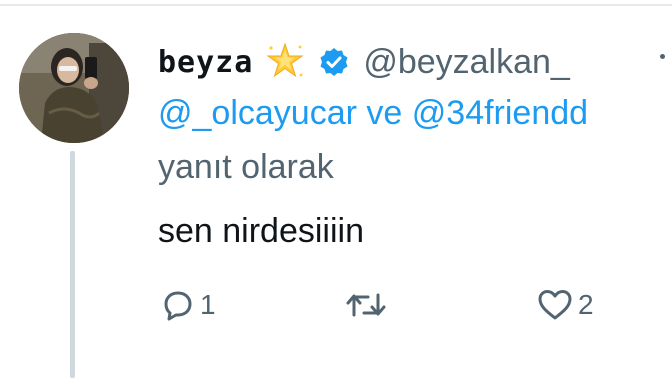  I want to click on avatar, so click(74, 88).